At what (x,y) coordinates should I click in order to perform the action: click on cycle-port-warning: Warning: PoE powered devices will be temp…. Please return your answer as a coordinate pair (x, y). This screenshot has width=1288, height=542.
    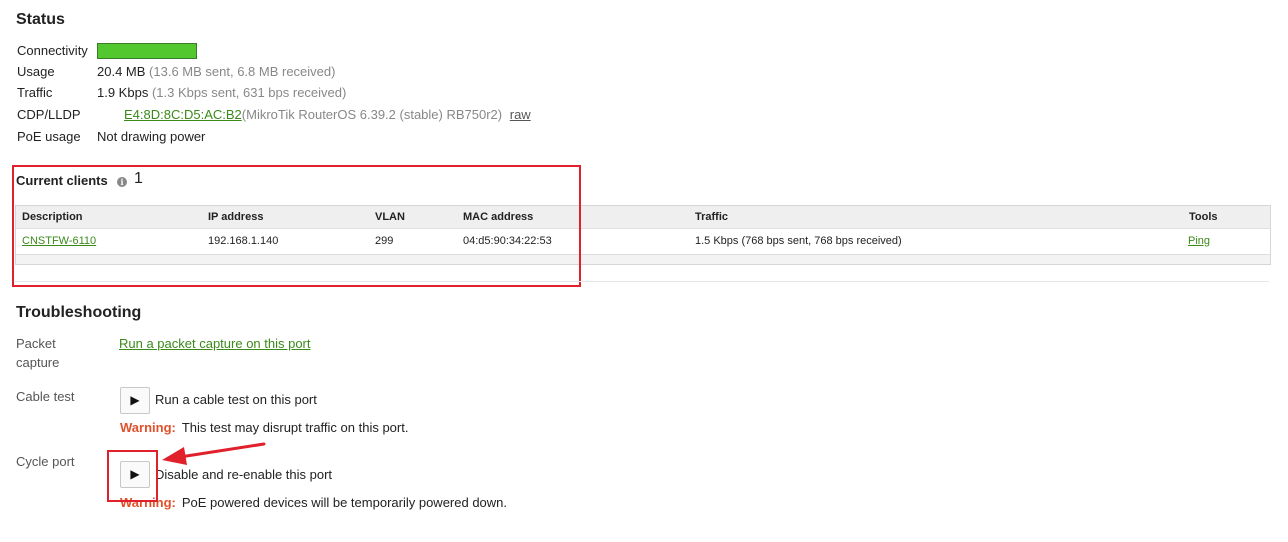
    Looking at the image, I should click on (313, 502).